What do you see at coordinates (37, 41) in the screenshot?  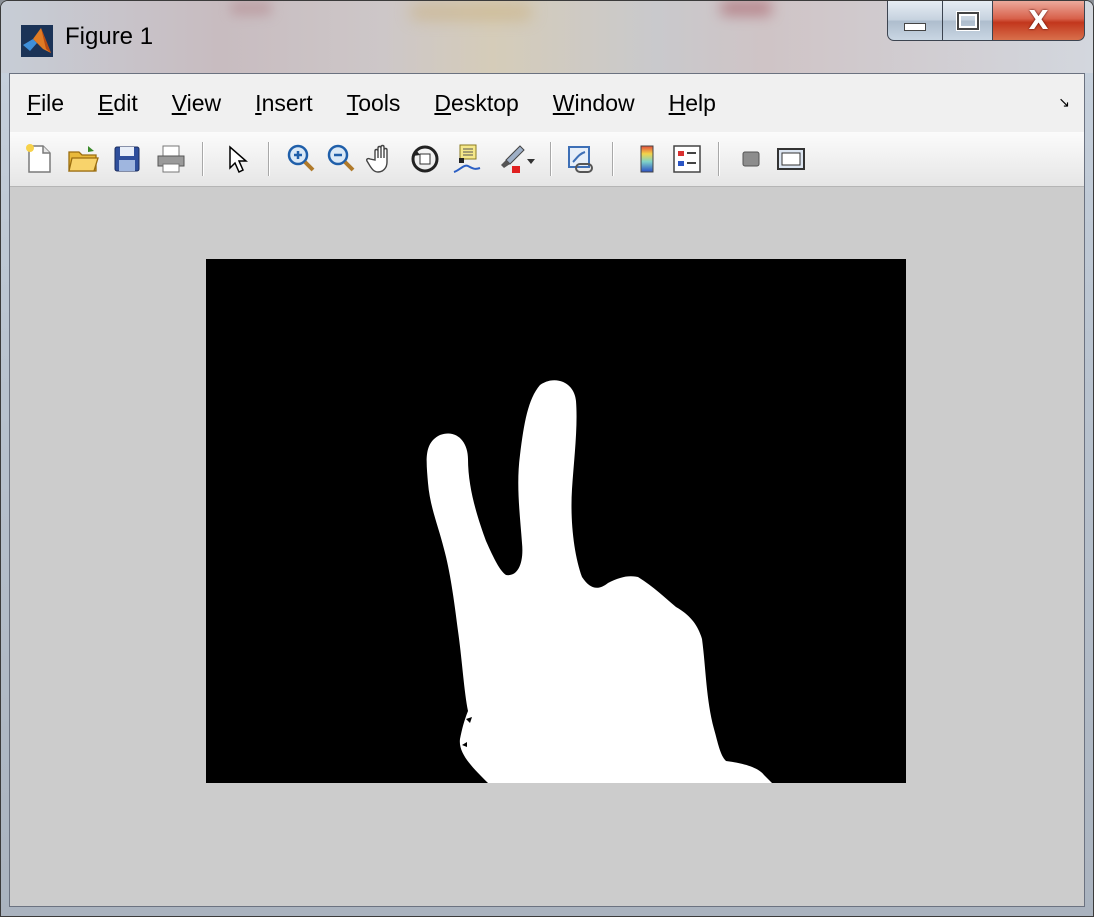 I see `matlab-logo-icon` at bounding box center [37, 41].